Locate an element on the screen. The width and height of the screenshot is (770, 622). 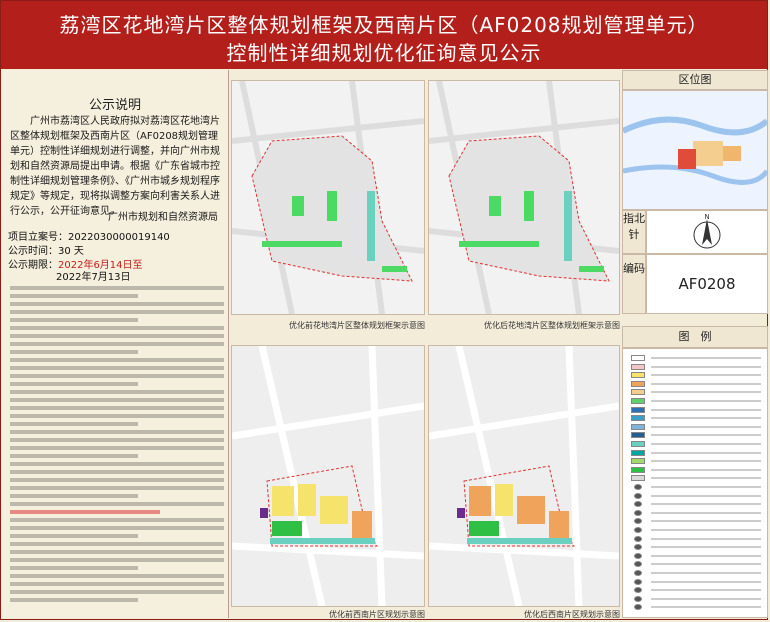
duration-row: 公示时间：30 天 is located at coordinates (46, 249).